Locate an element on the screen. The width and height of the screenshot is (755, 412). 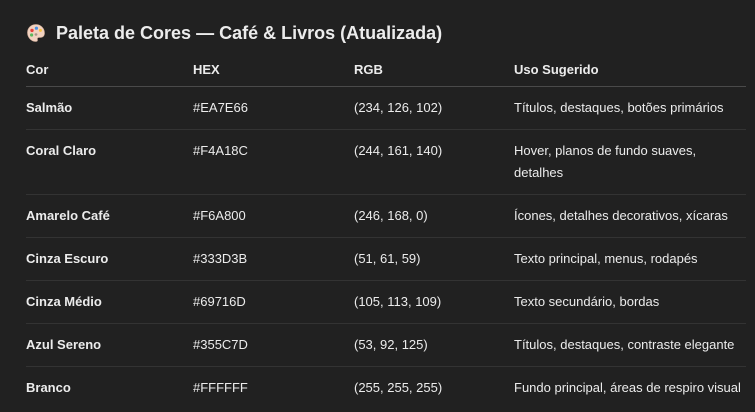
hex-cell: #333D3B is located at coordinates (273, 259).